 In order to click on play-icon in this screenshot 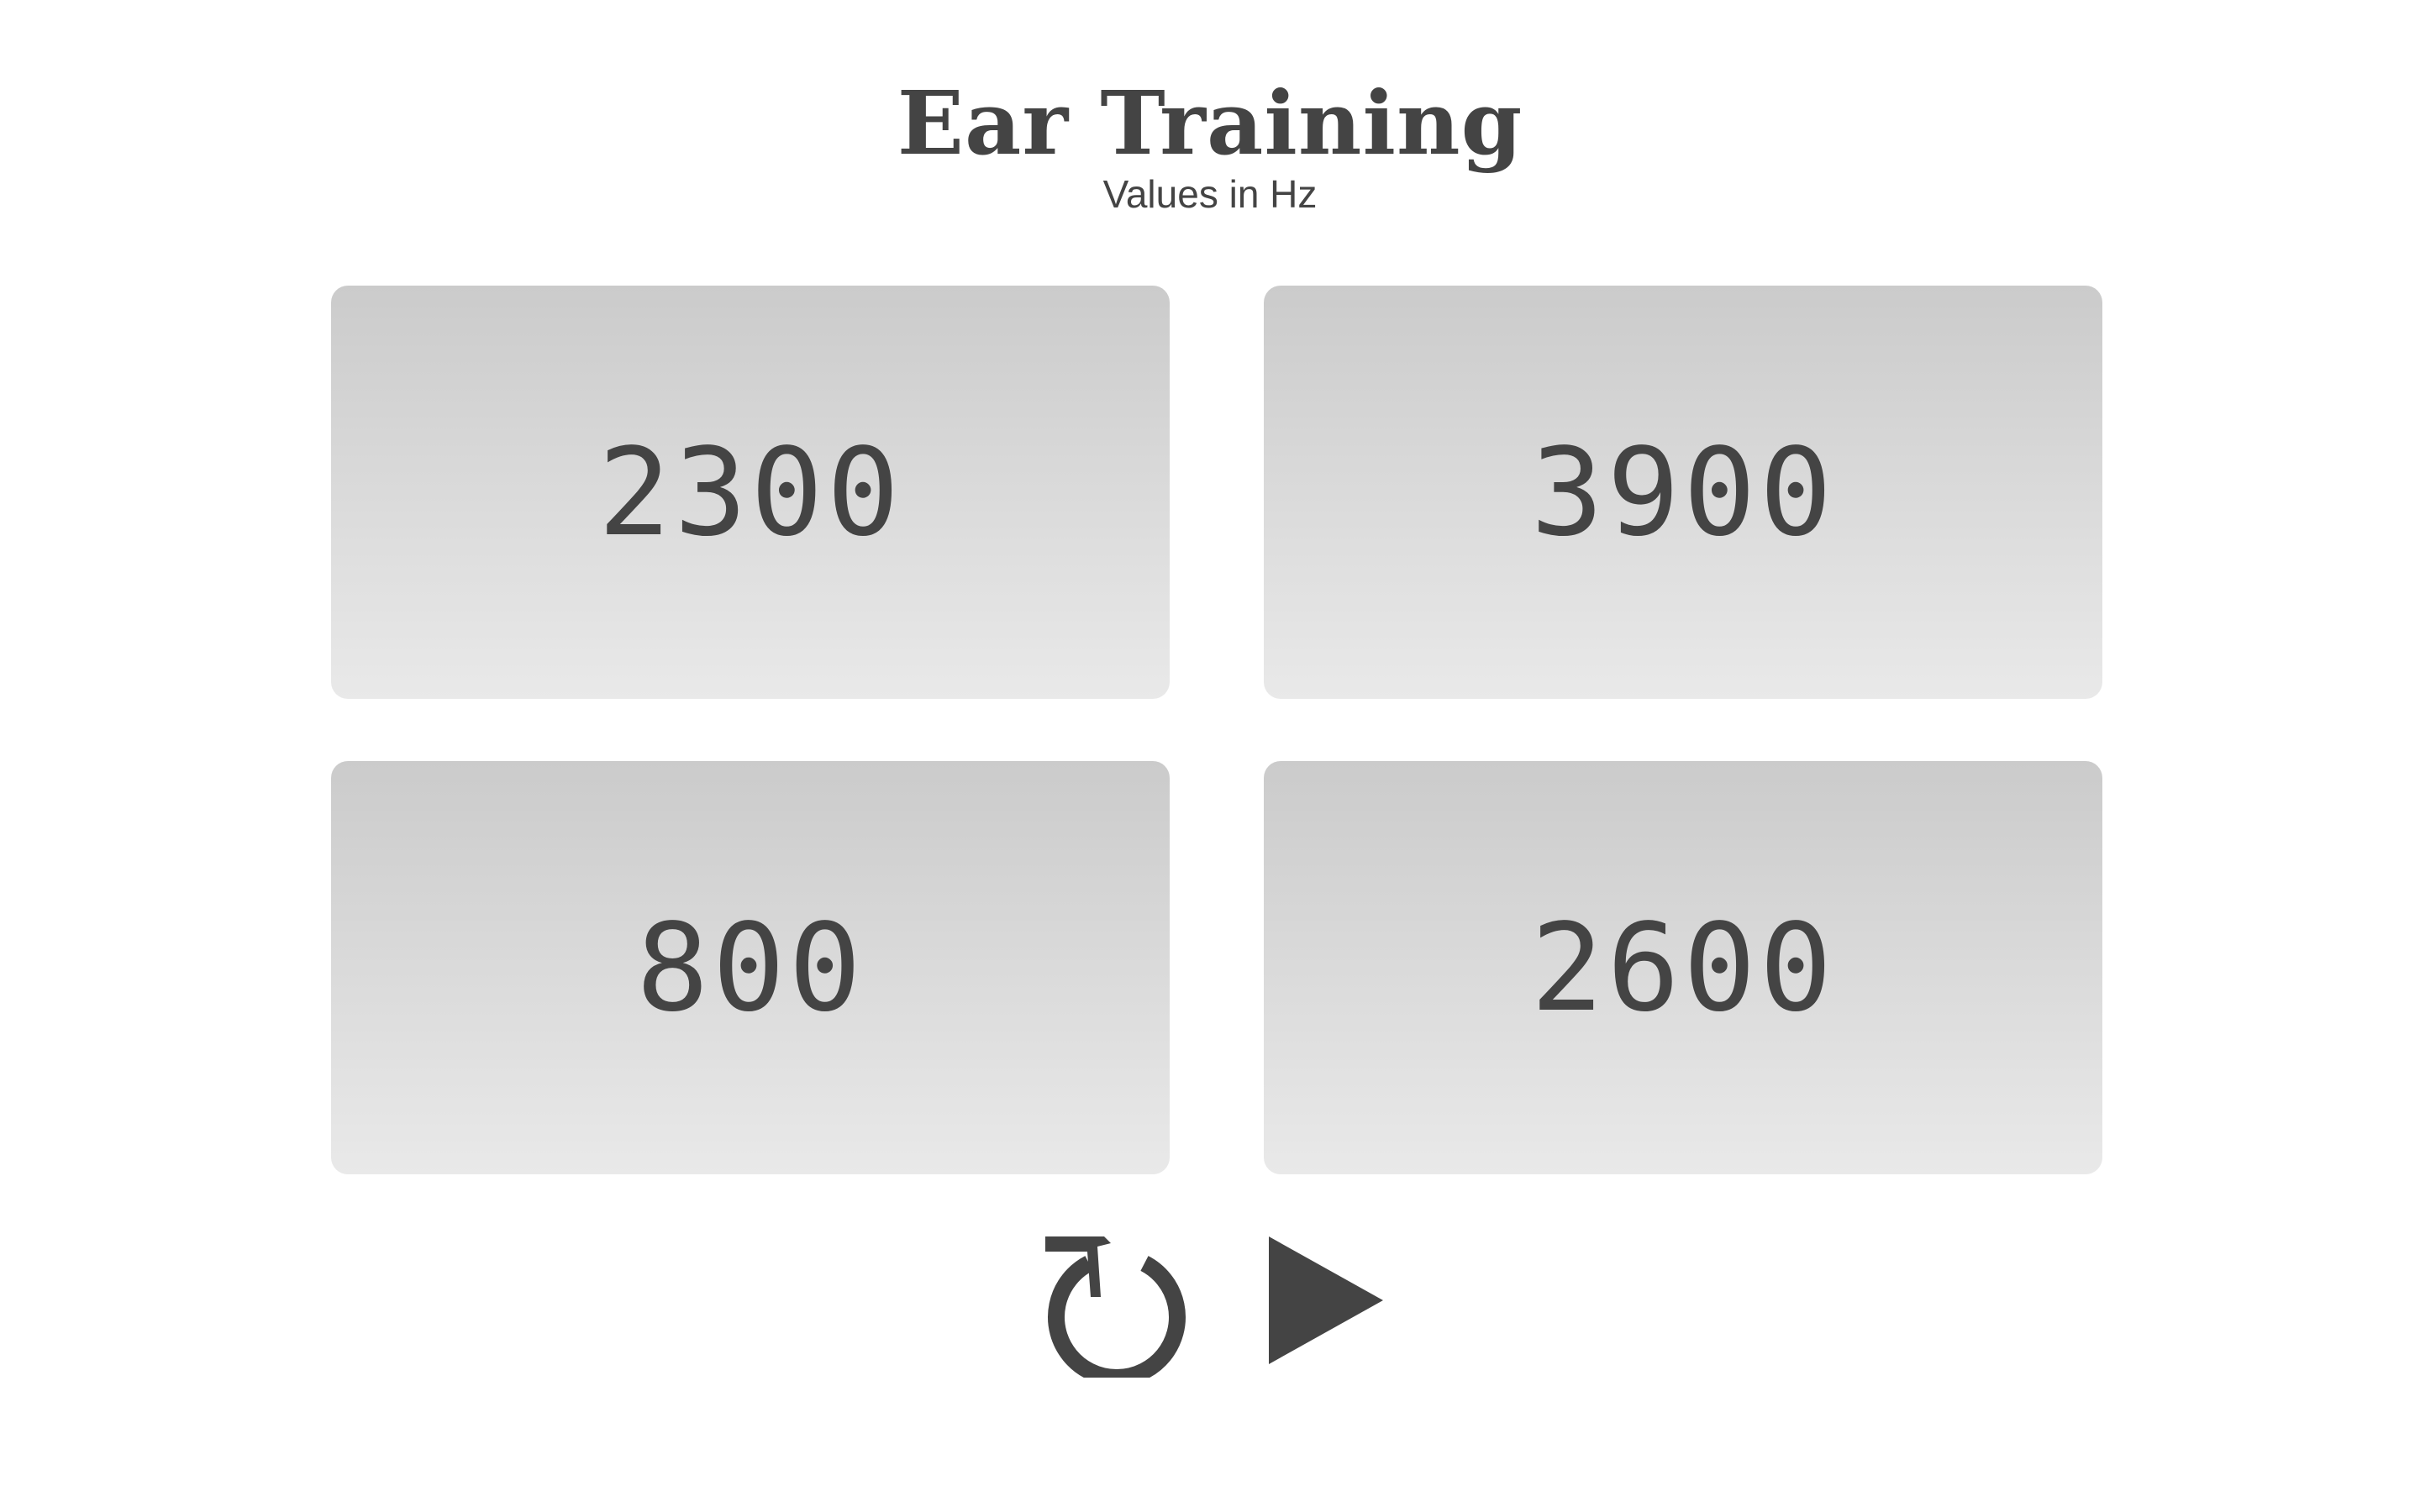, I will do `click(1326, 1300)`.